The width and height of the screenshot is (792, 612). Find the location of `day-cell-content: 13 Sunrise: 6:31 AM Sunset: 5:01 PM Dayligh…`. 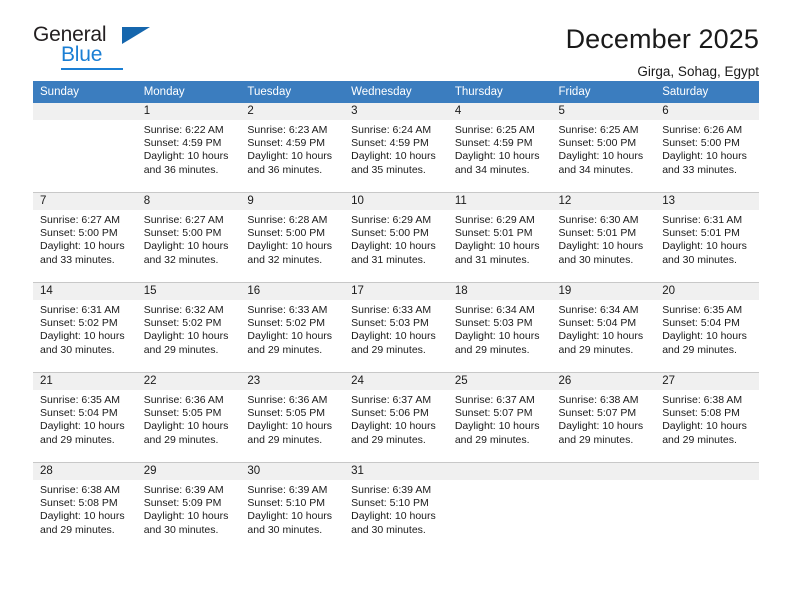

day-cell-content: 13 Sunrise: 6:31 AM Sunset: 5:01 PM Dayligh… is located at coordinates (707, 237).